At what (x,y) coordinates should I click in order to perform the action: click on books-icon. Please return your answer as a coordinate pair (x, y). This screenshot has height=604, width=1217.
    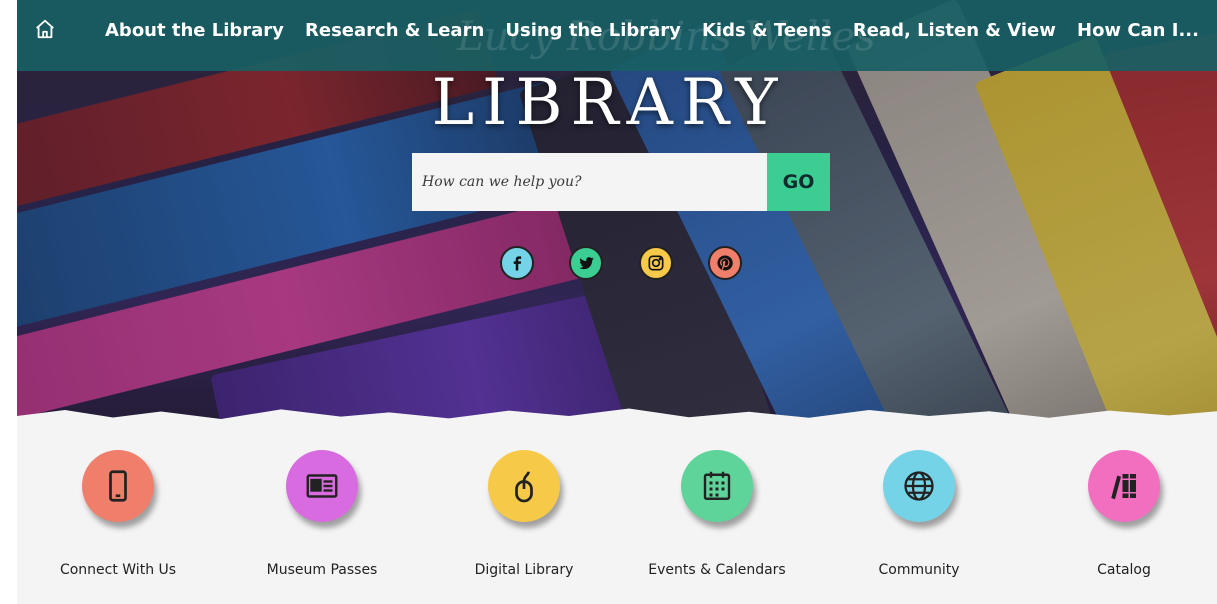
    Looking at the image, I should click on (1124, 486).